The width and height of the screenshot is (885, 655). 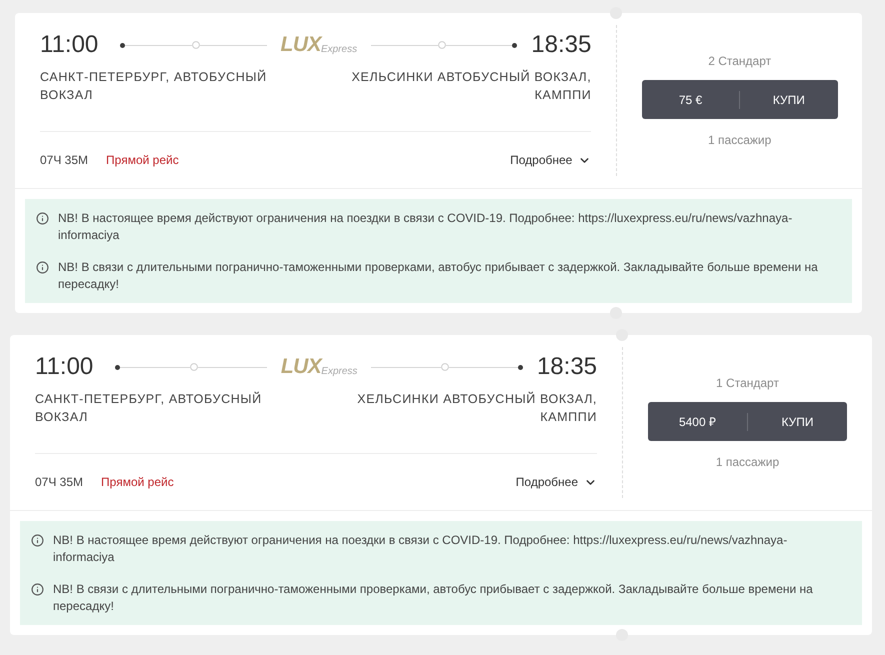 What do you see at coordinates (740, 99) in the screenshot?
I see `buy-button: 75 € КУПИ` at bounding box center [740, 99].